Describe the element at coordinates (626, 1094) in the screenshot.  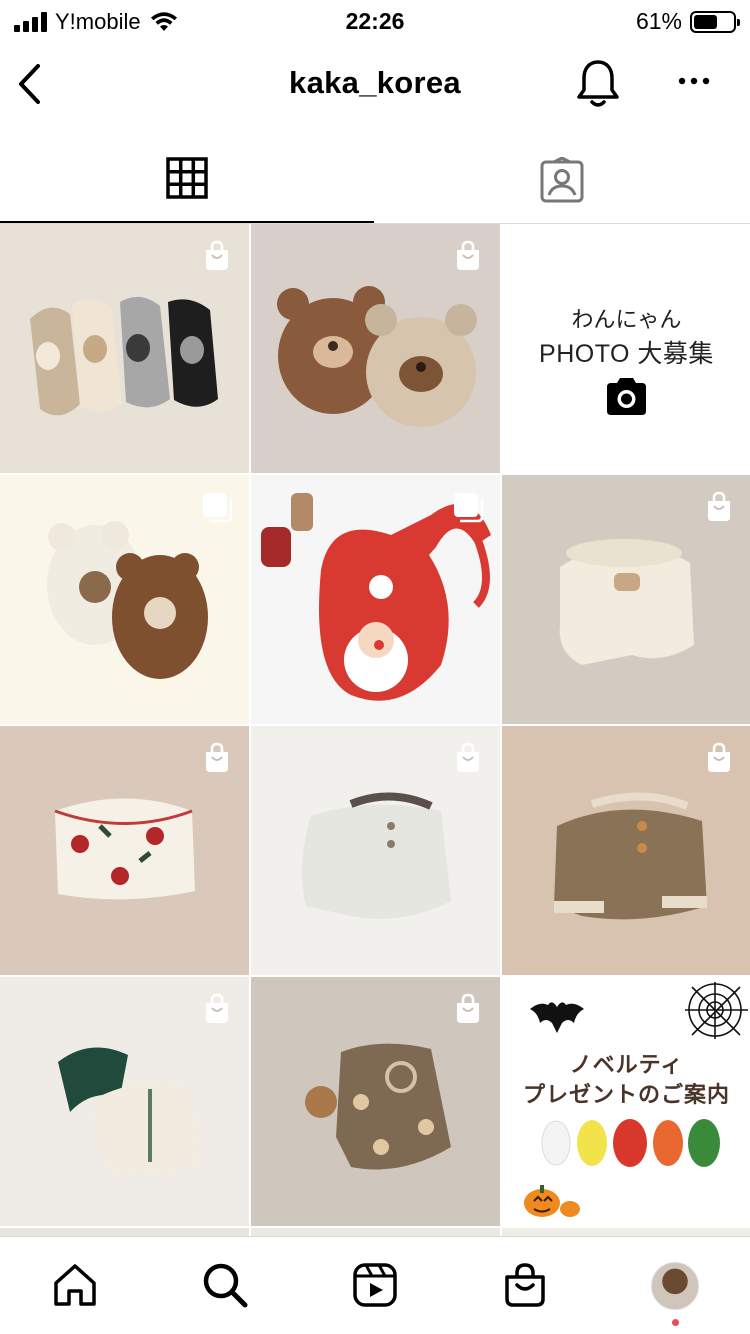
I see `novelty-line-2: プレゼントのご案内` at that location.